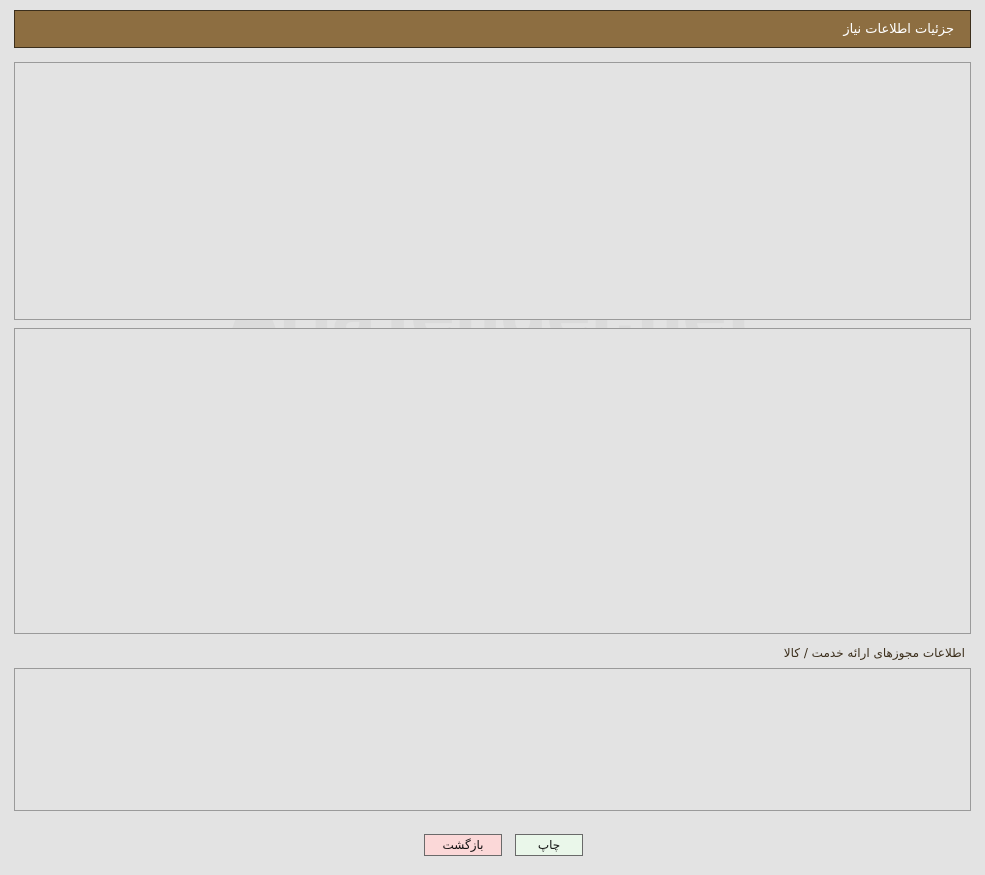  What do you see at coordinates (492, 29) in the screenshot?
I see `page-header: جزئیات اطلاعات نیاز` at bounding box center [492, 29].